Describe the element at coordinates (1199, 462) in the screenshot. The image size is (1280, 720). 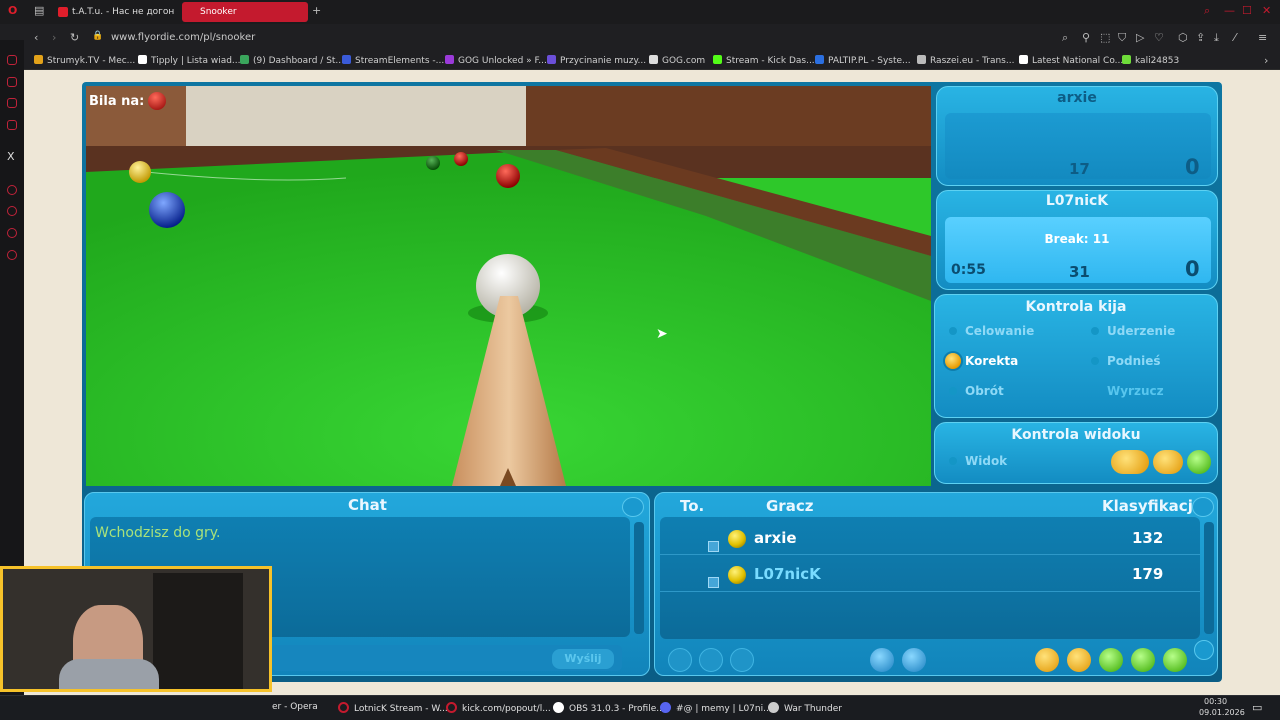
I see `view-up-button` at that location.